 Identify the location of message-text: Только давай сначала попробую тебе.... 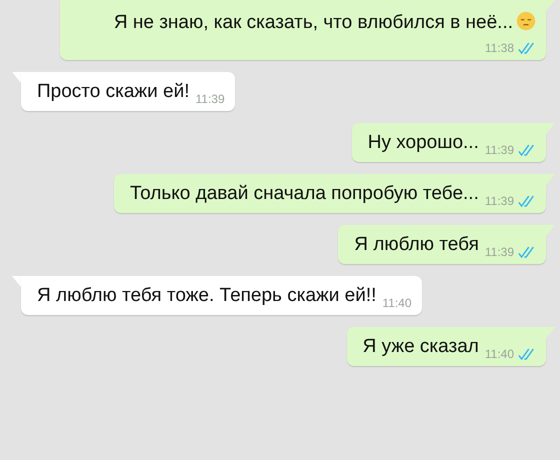
(304, 193).